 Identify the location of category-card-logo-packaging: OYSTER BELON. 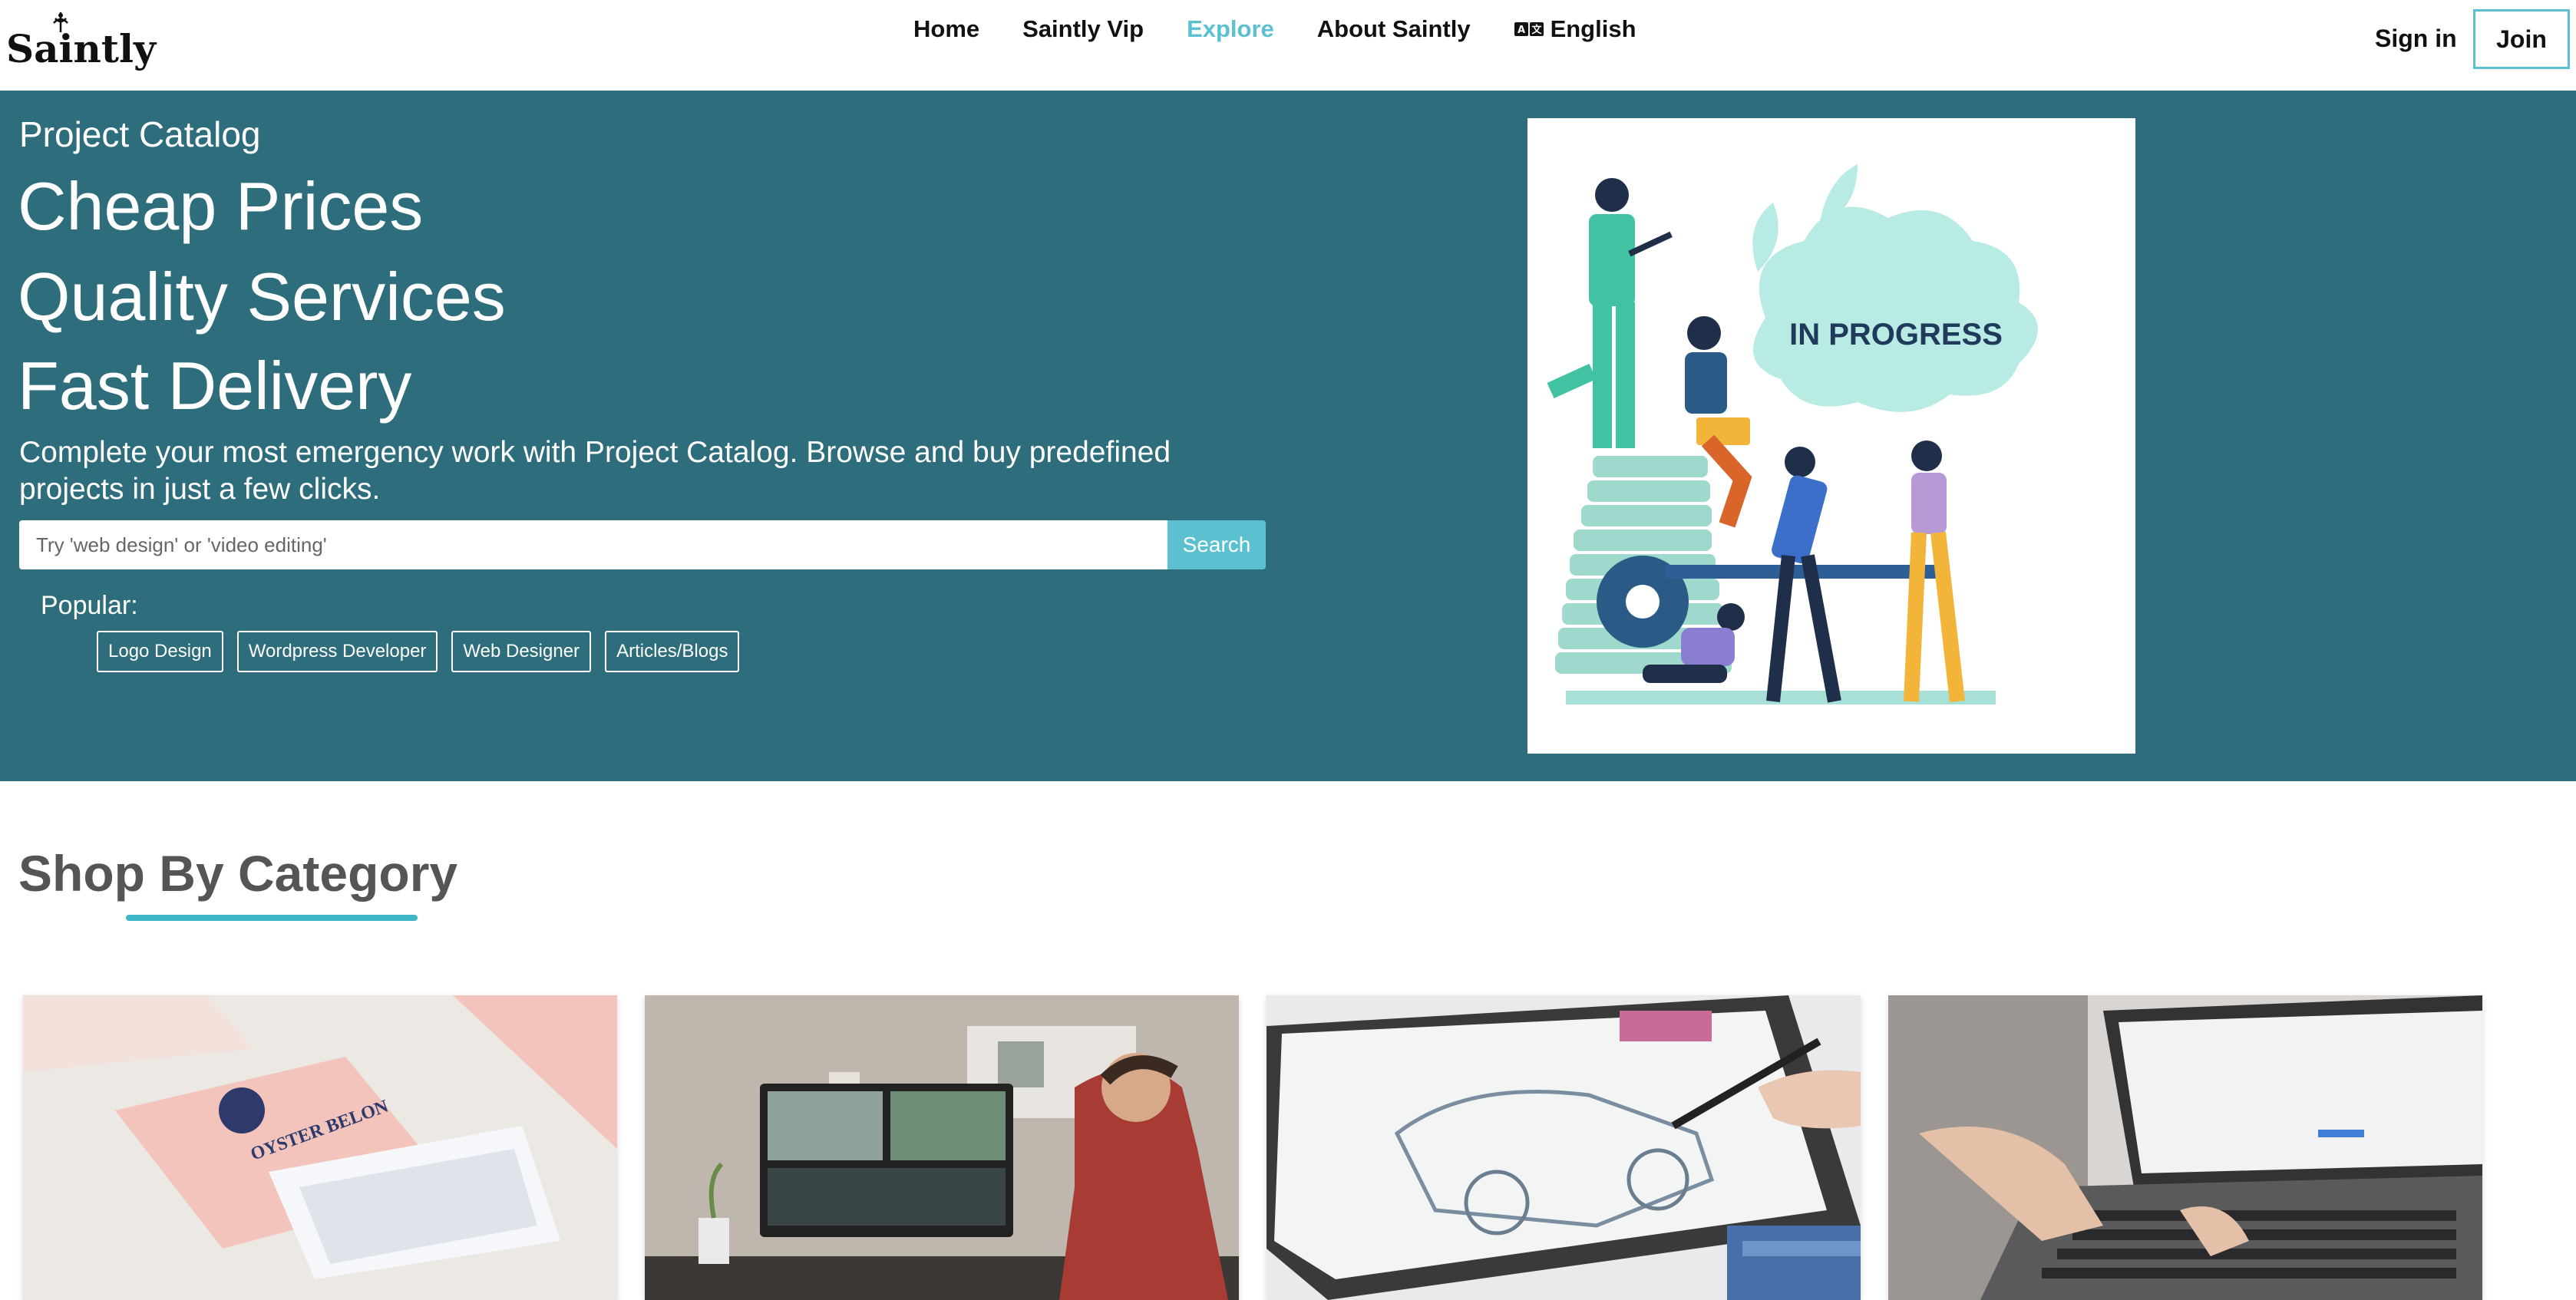
(320, 1147).